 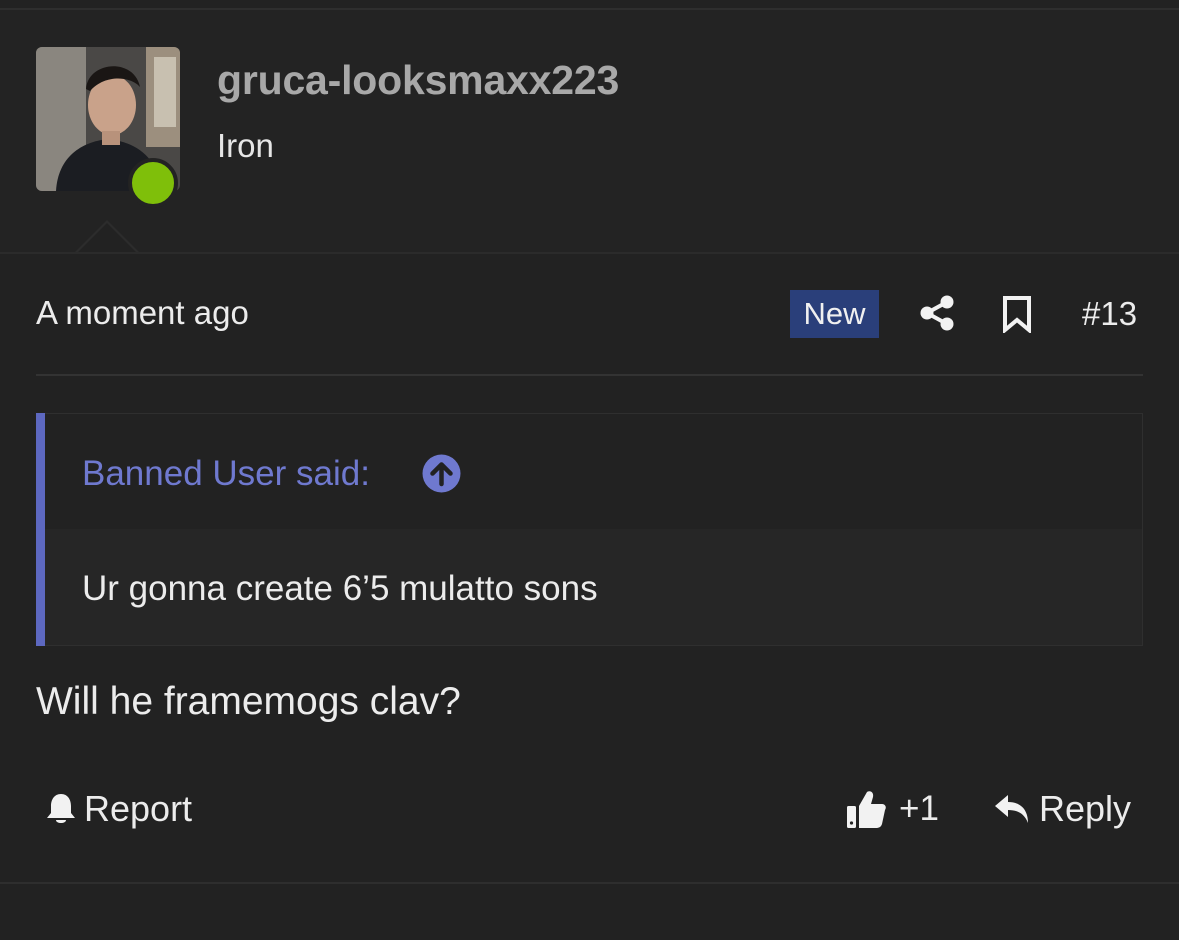 What do you see at coordinates (40, 529) in the screenshot?
I see `quote-accent-bar` at bounding box center [40, 529].